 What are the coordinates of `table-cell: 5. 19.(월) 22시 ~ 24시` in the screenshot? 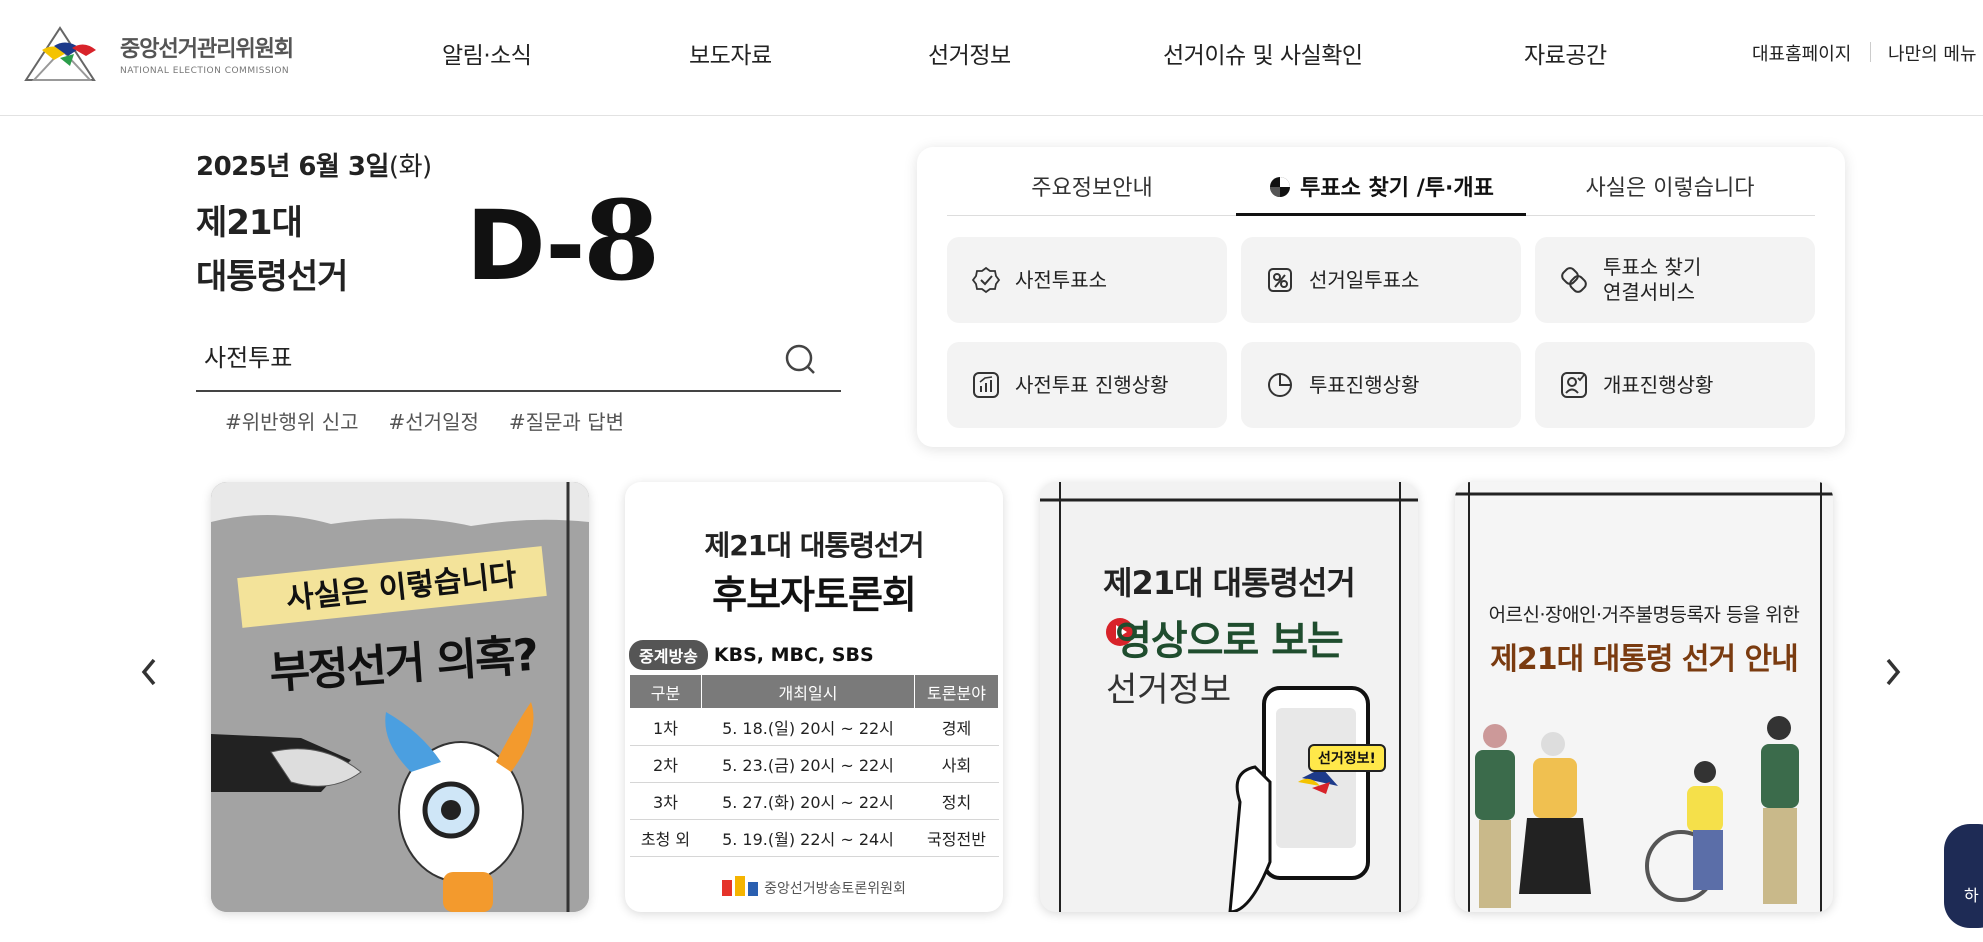 It's located at (808, 838).